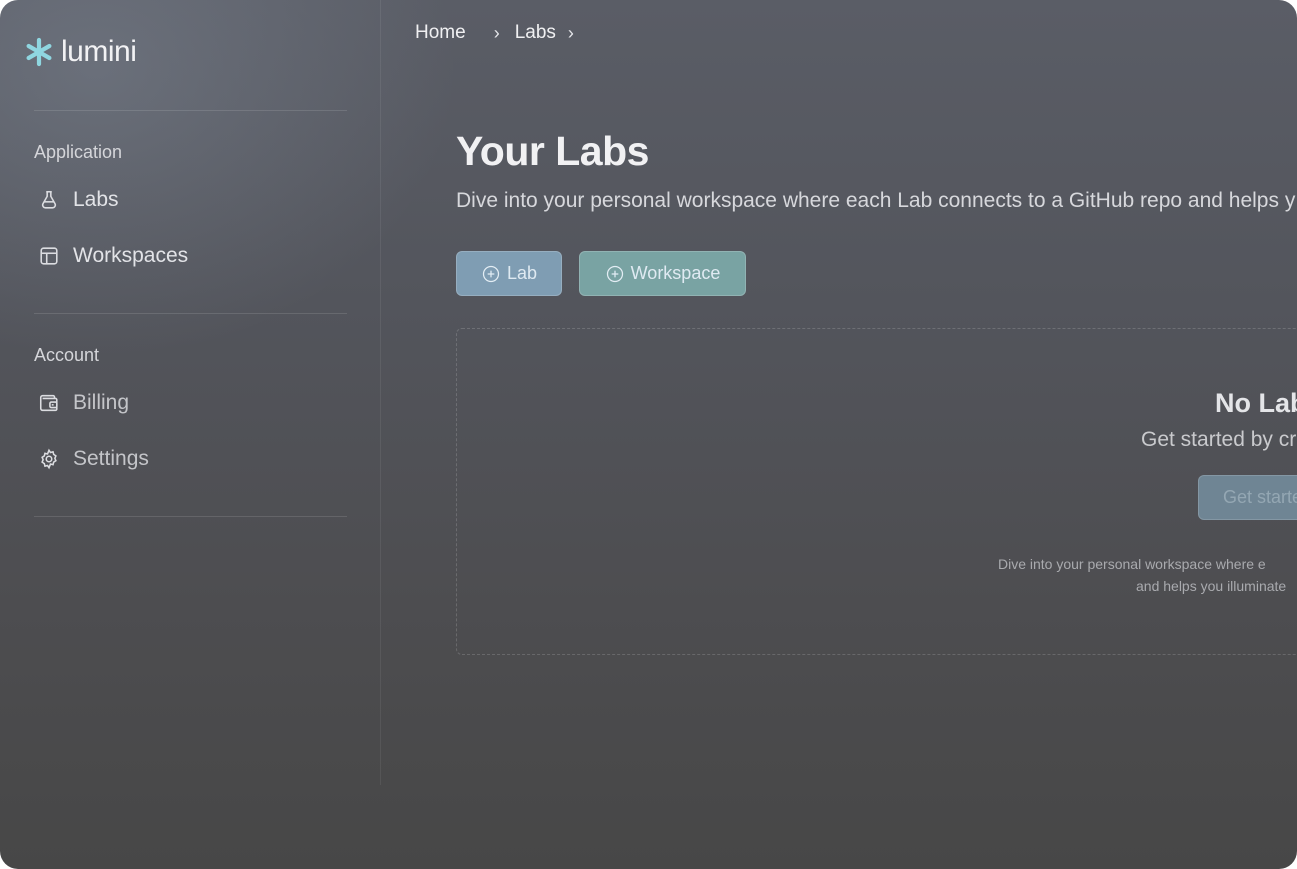  What do you see at coordinates (39, 52) in the screenshot?
I see `asterisk-logo-icon` at bounding box center [39, 52].